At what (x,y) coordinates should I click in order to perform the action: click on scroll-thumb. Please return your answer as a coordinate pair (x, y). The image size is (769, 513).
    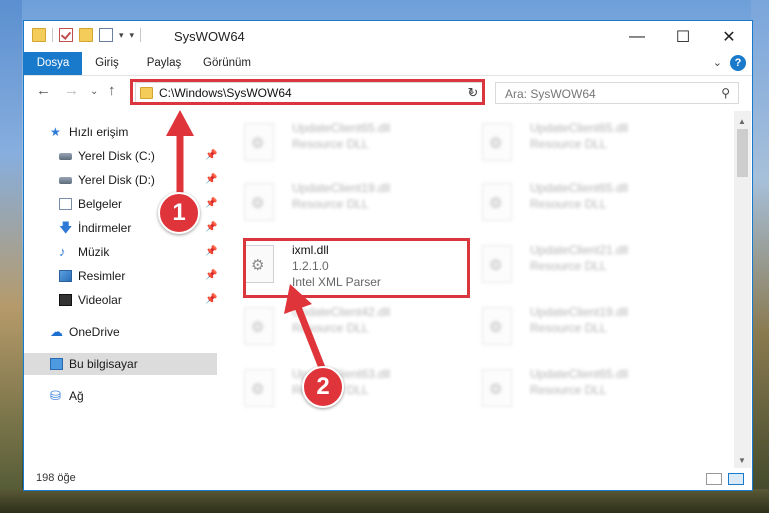
    Looking at the image, I should click on (742, 153).